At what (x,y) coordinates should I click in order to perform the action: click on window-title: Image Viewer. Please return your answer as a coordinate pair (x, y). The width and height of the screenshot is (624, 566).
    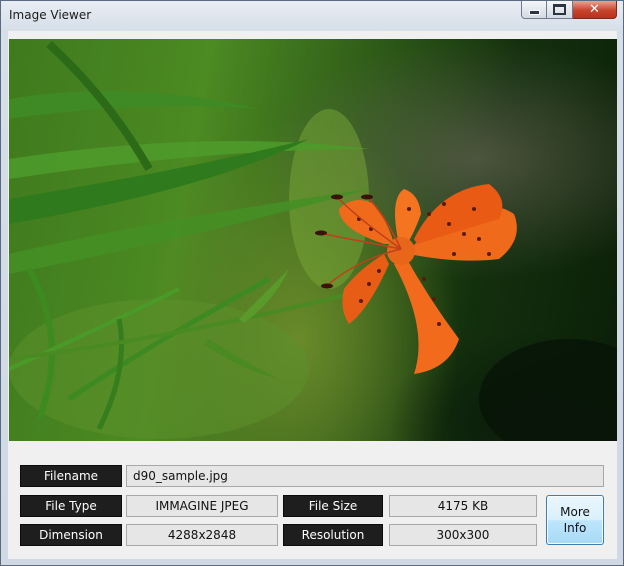
    Looking at the image, I should click on (50, 15).